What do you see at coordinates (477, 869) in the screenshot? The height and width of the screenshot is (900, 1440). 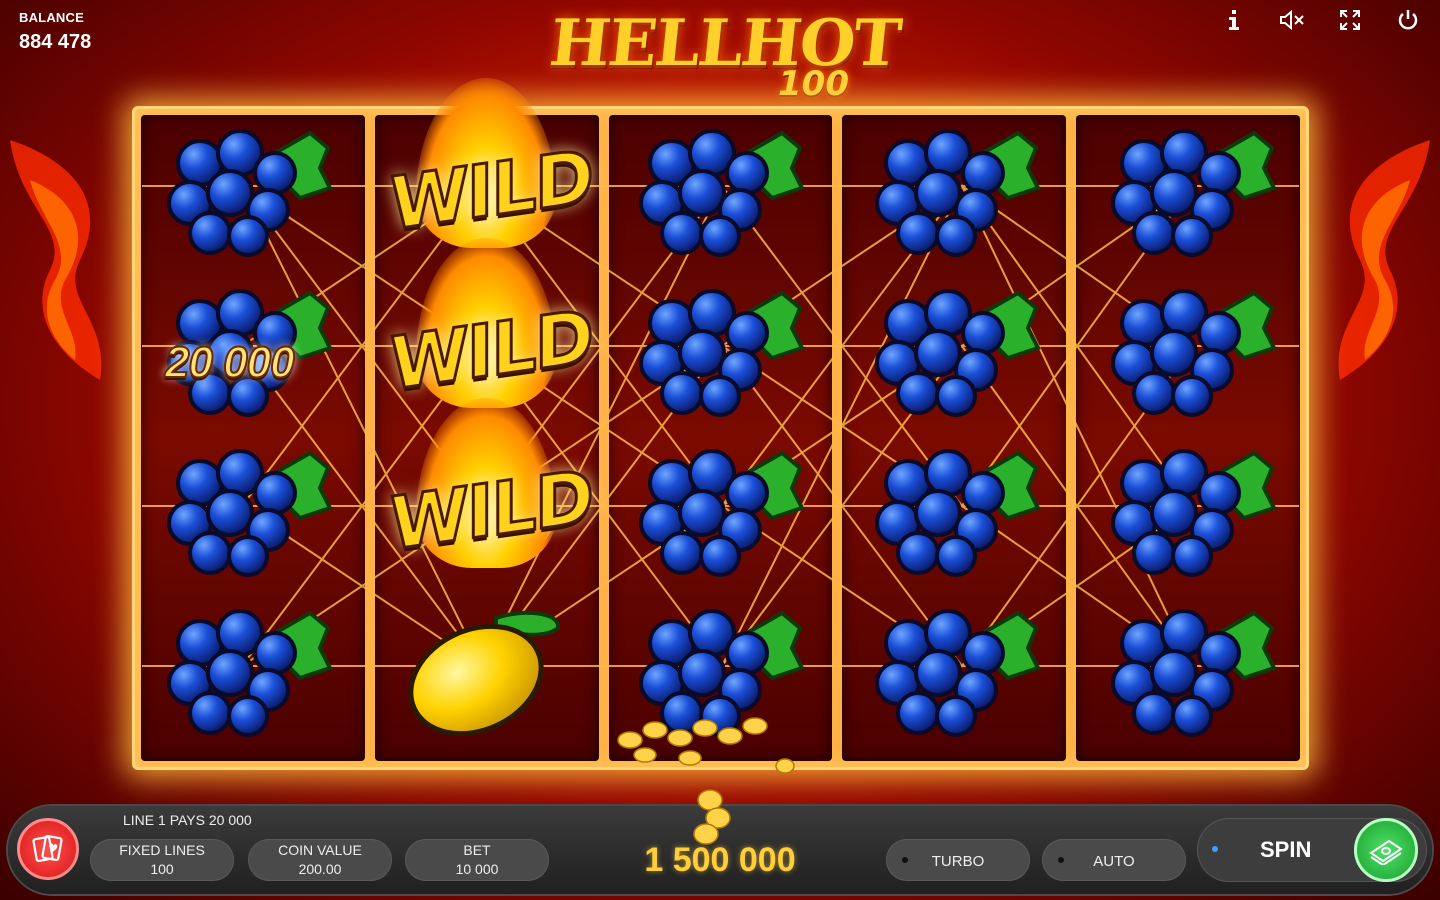 I see `bet-value: 10 000` at bounding box center [477, 869].